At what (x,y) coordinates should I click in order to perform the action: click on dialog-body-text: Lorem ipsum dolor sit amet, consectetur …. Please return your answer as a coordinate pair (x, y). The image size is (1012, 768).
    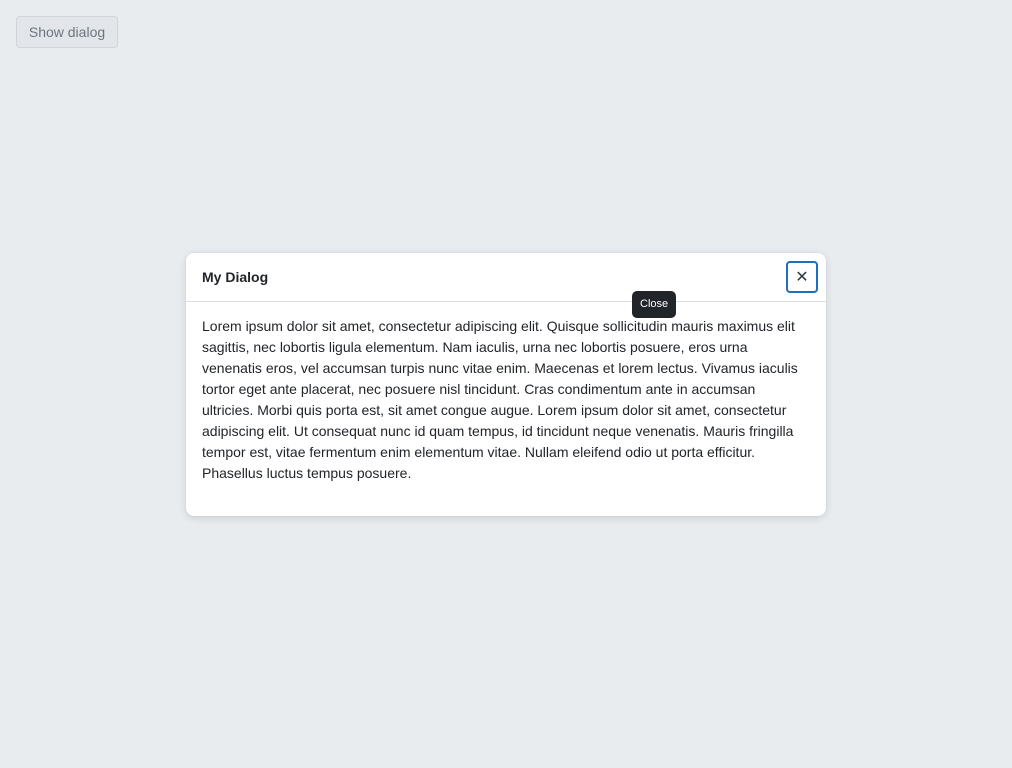
    Looking at the image, I should click on (500, 399).